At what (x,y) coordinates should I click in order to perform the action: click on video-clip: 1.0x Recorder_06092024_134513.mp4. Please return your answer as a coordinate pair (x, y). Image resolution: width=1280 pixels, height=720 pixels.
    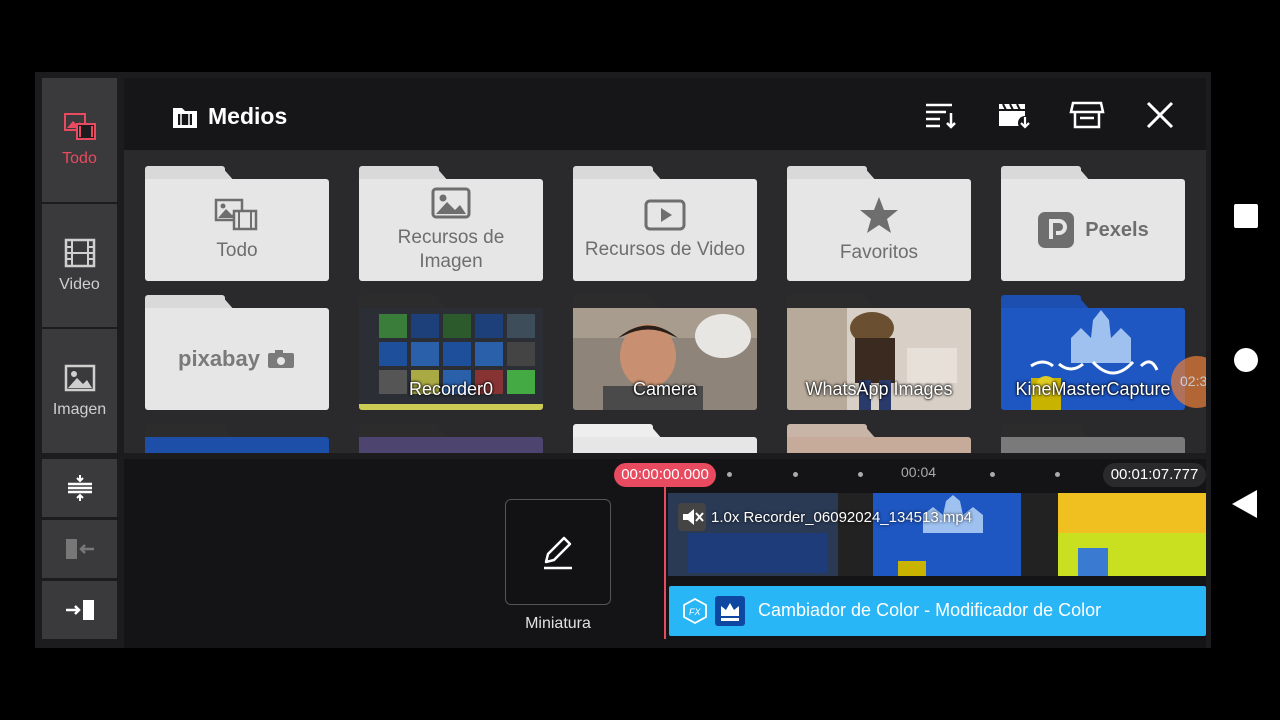
    Looking at the image, I should click on (937, 534).